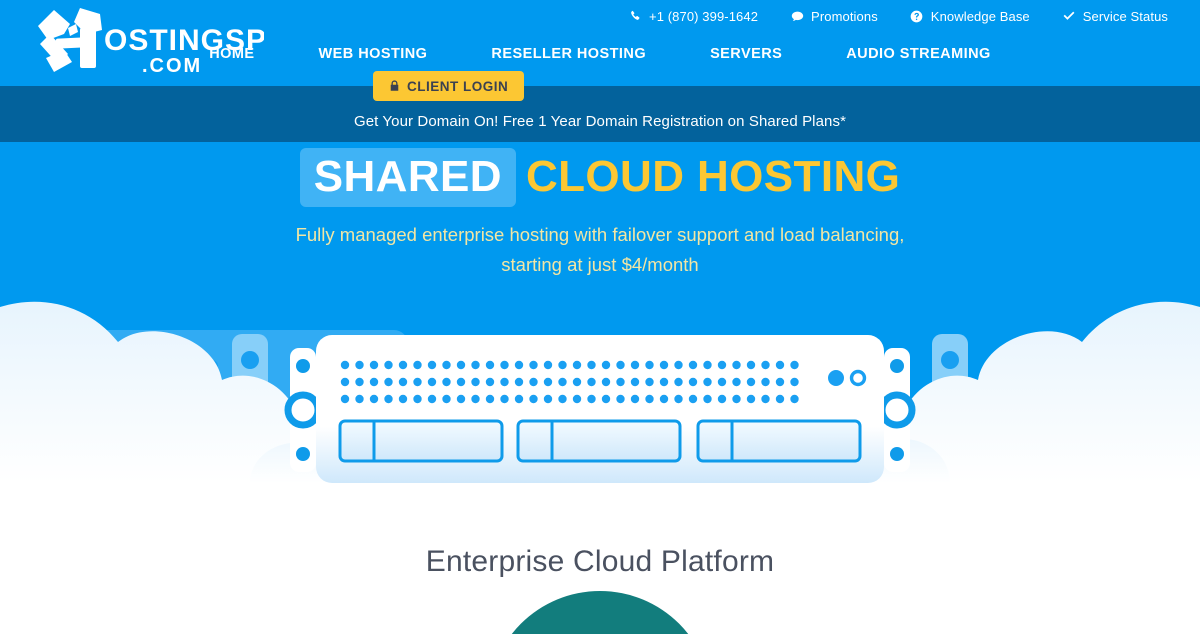 The width and height of the screenshot is (1200, 634). I want to click on topbar-item-promotions: Promotions, so click(834, 16).